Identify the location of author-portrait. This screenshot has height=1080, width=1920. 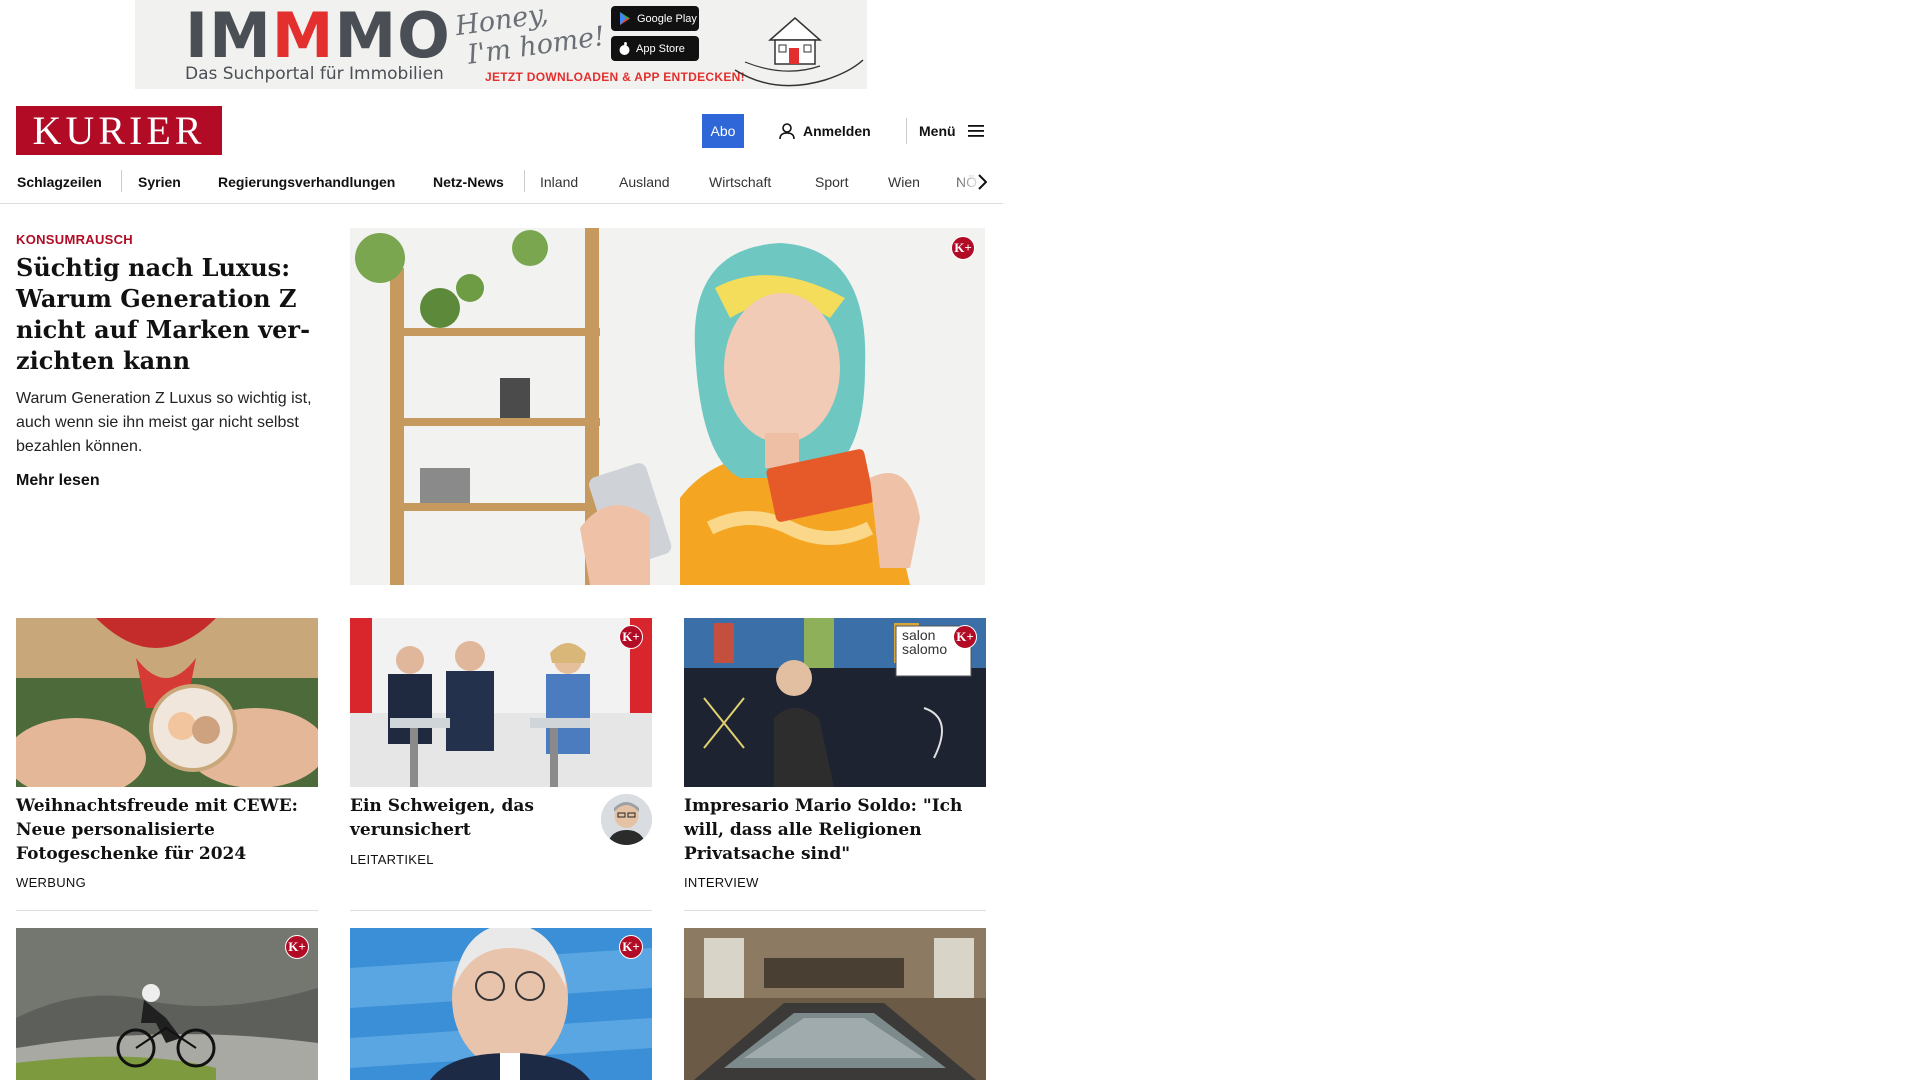
(626, 819).